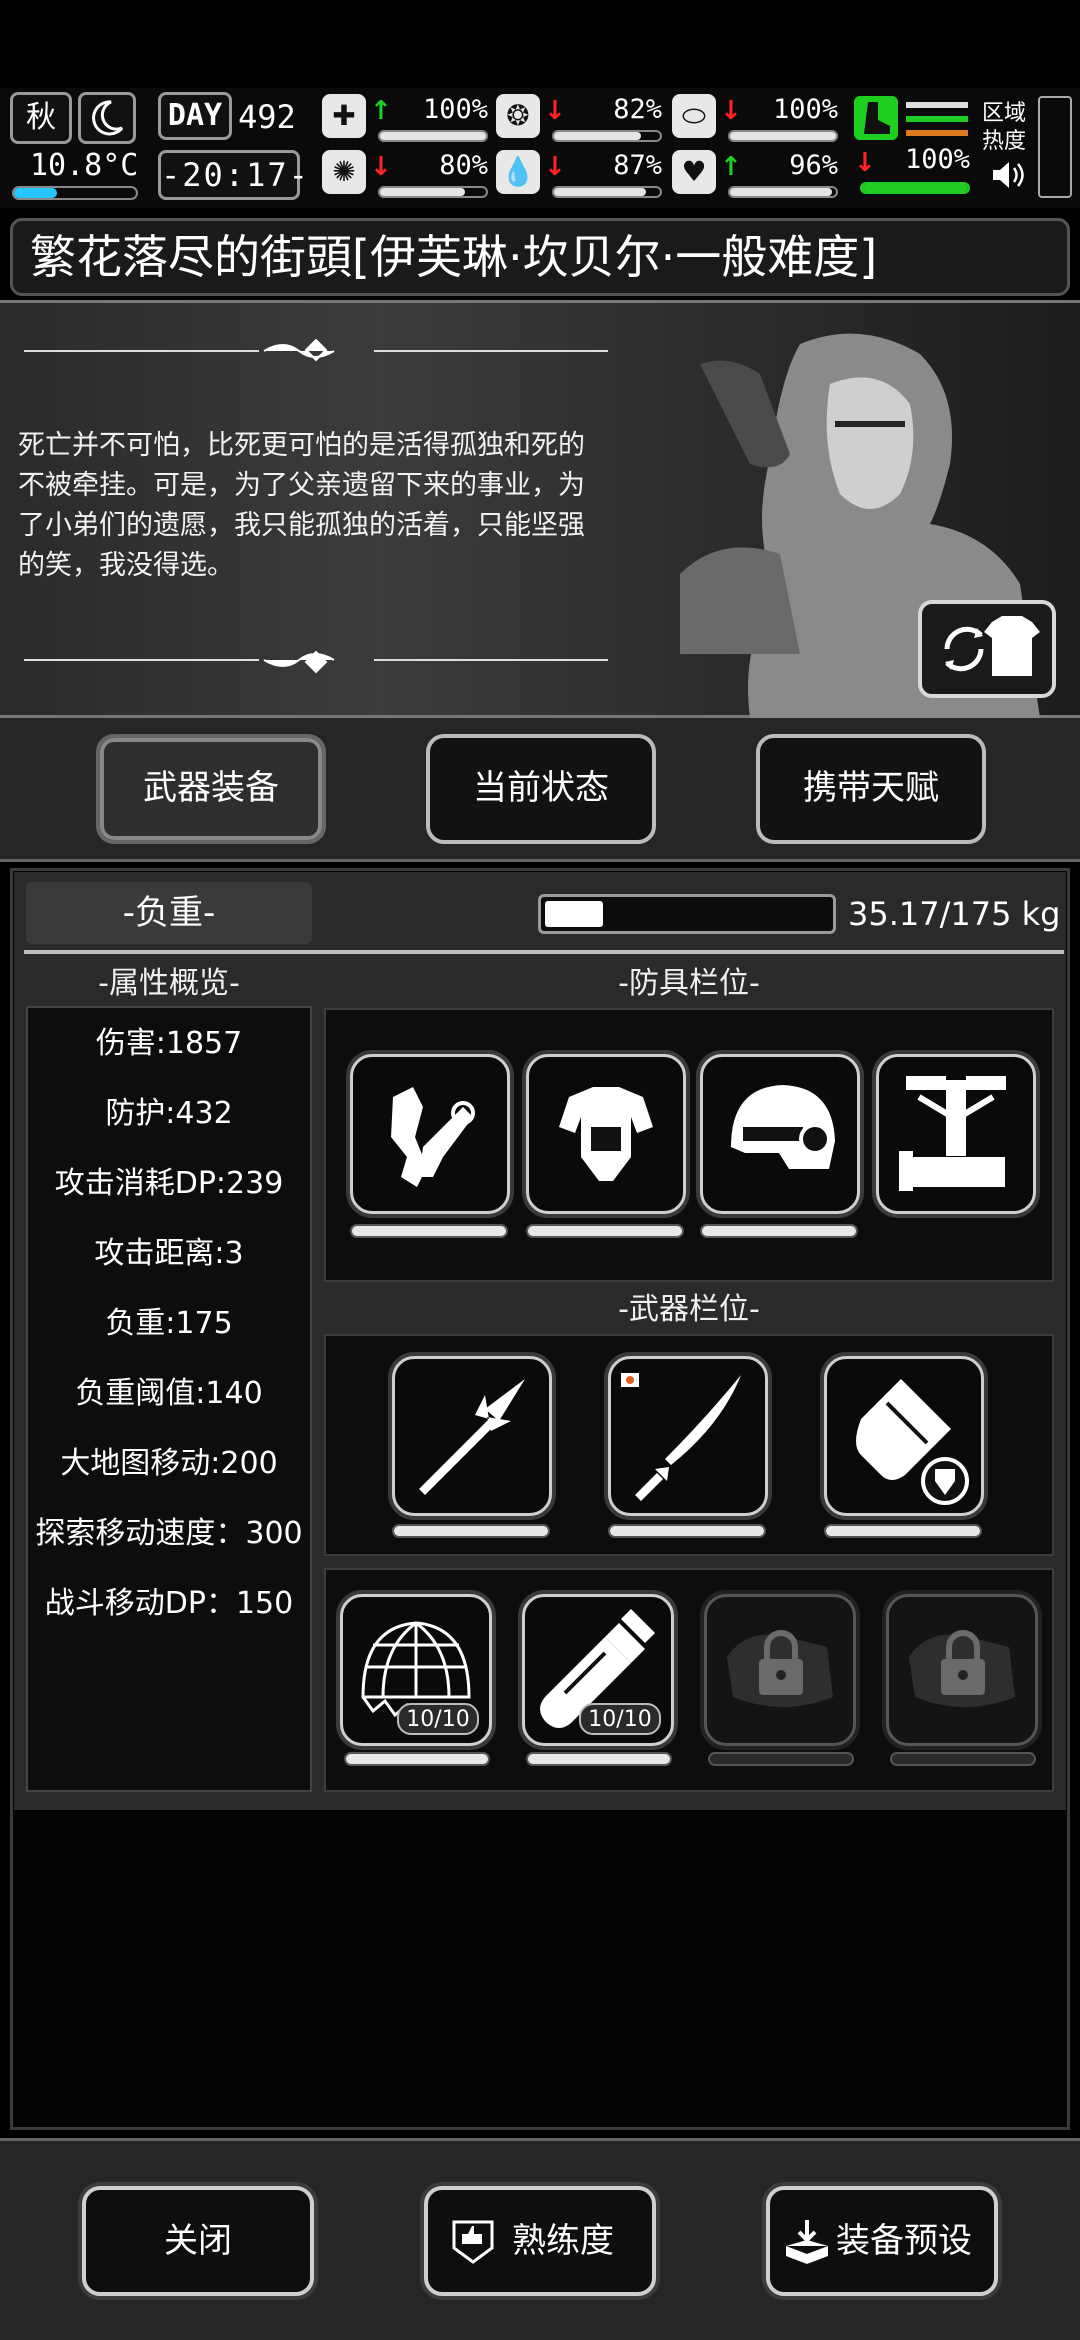 The image size is (1080, 2340). What do you see at coordinates (681, 1437) in the screenshot?
I see `katana-icon` at bounding box center [681, 1437].